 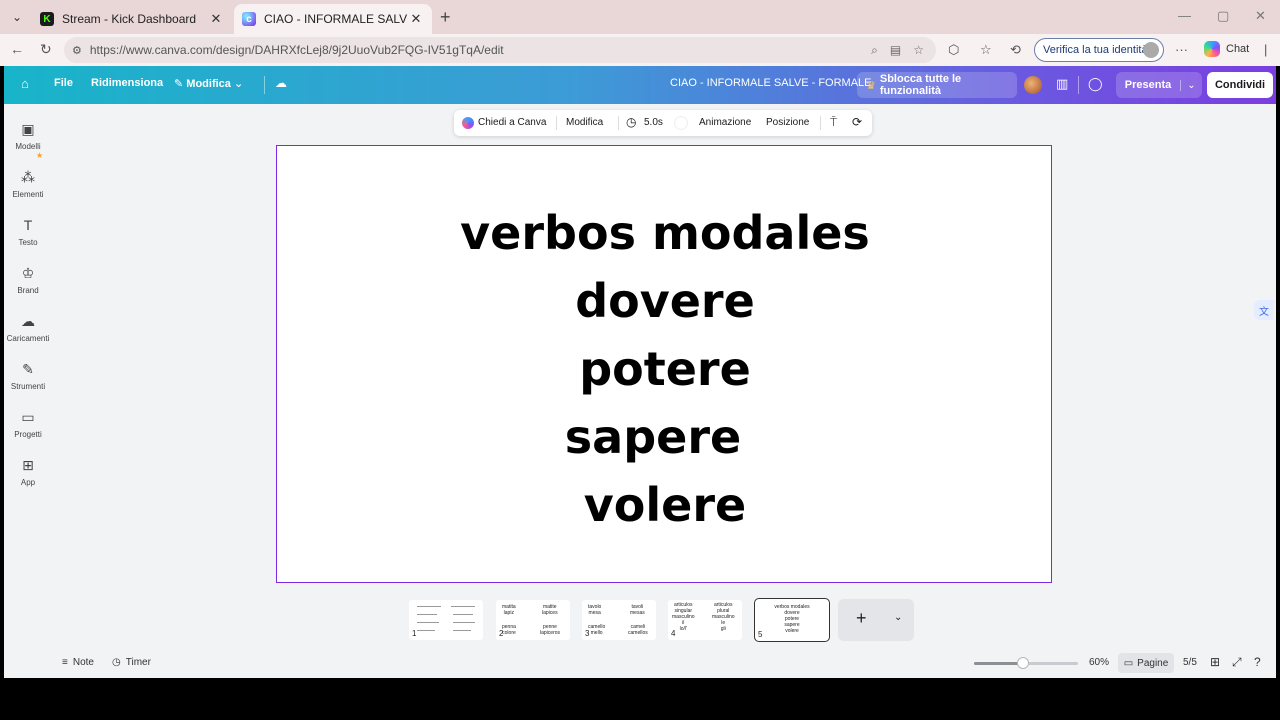 I want to click on crown-icon: ♛, so click(x=871, y=85).